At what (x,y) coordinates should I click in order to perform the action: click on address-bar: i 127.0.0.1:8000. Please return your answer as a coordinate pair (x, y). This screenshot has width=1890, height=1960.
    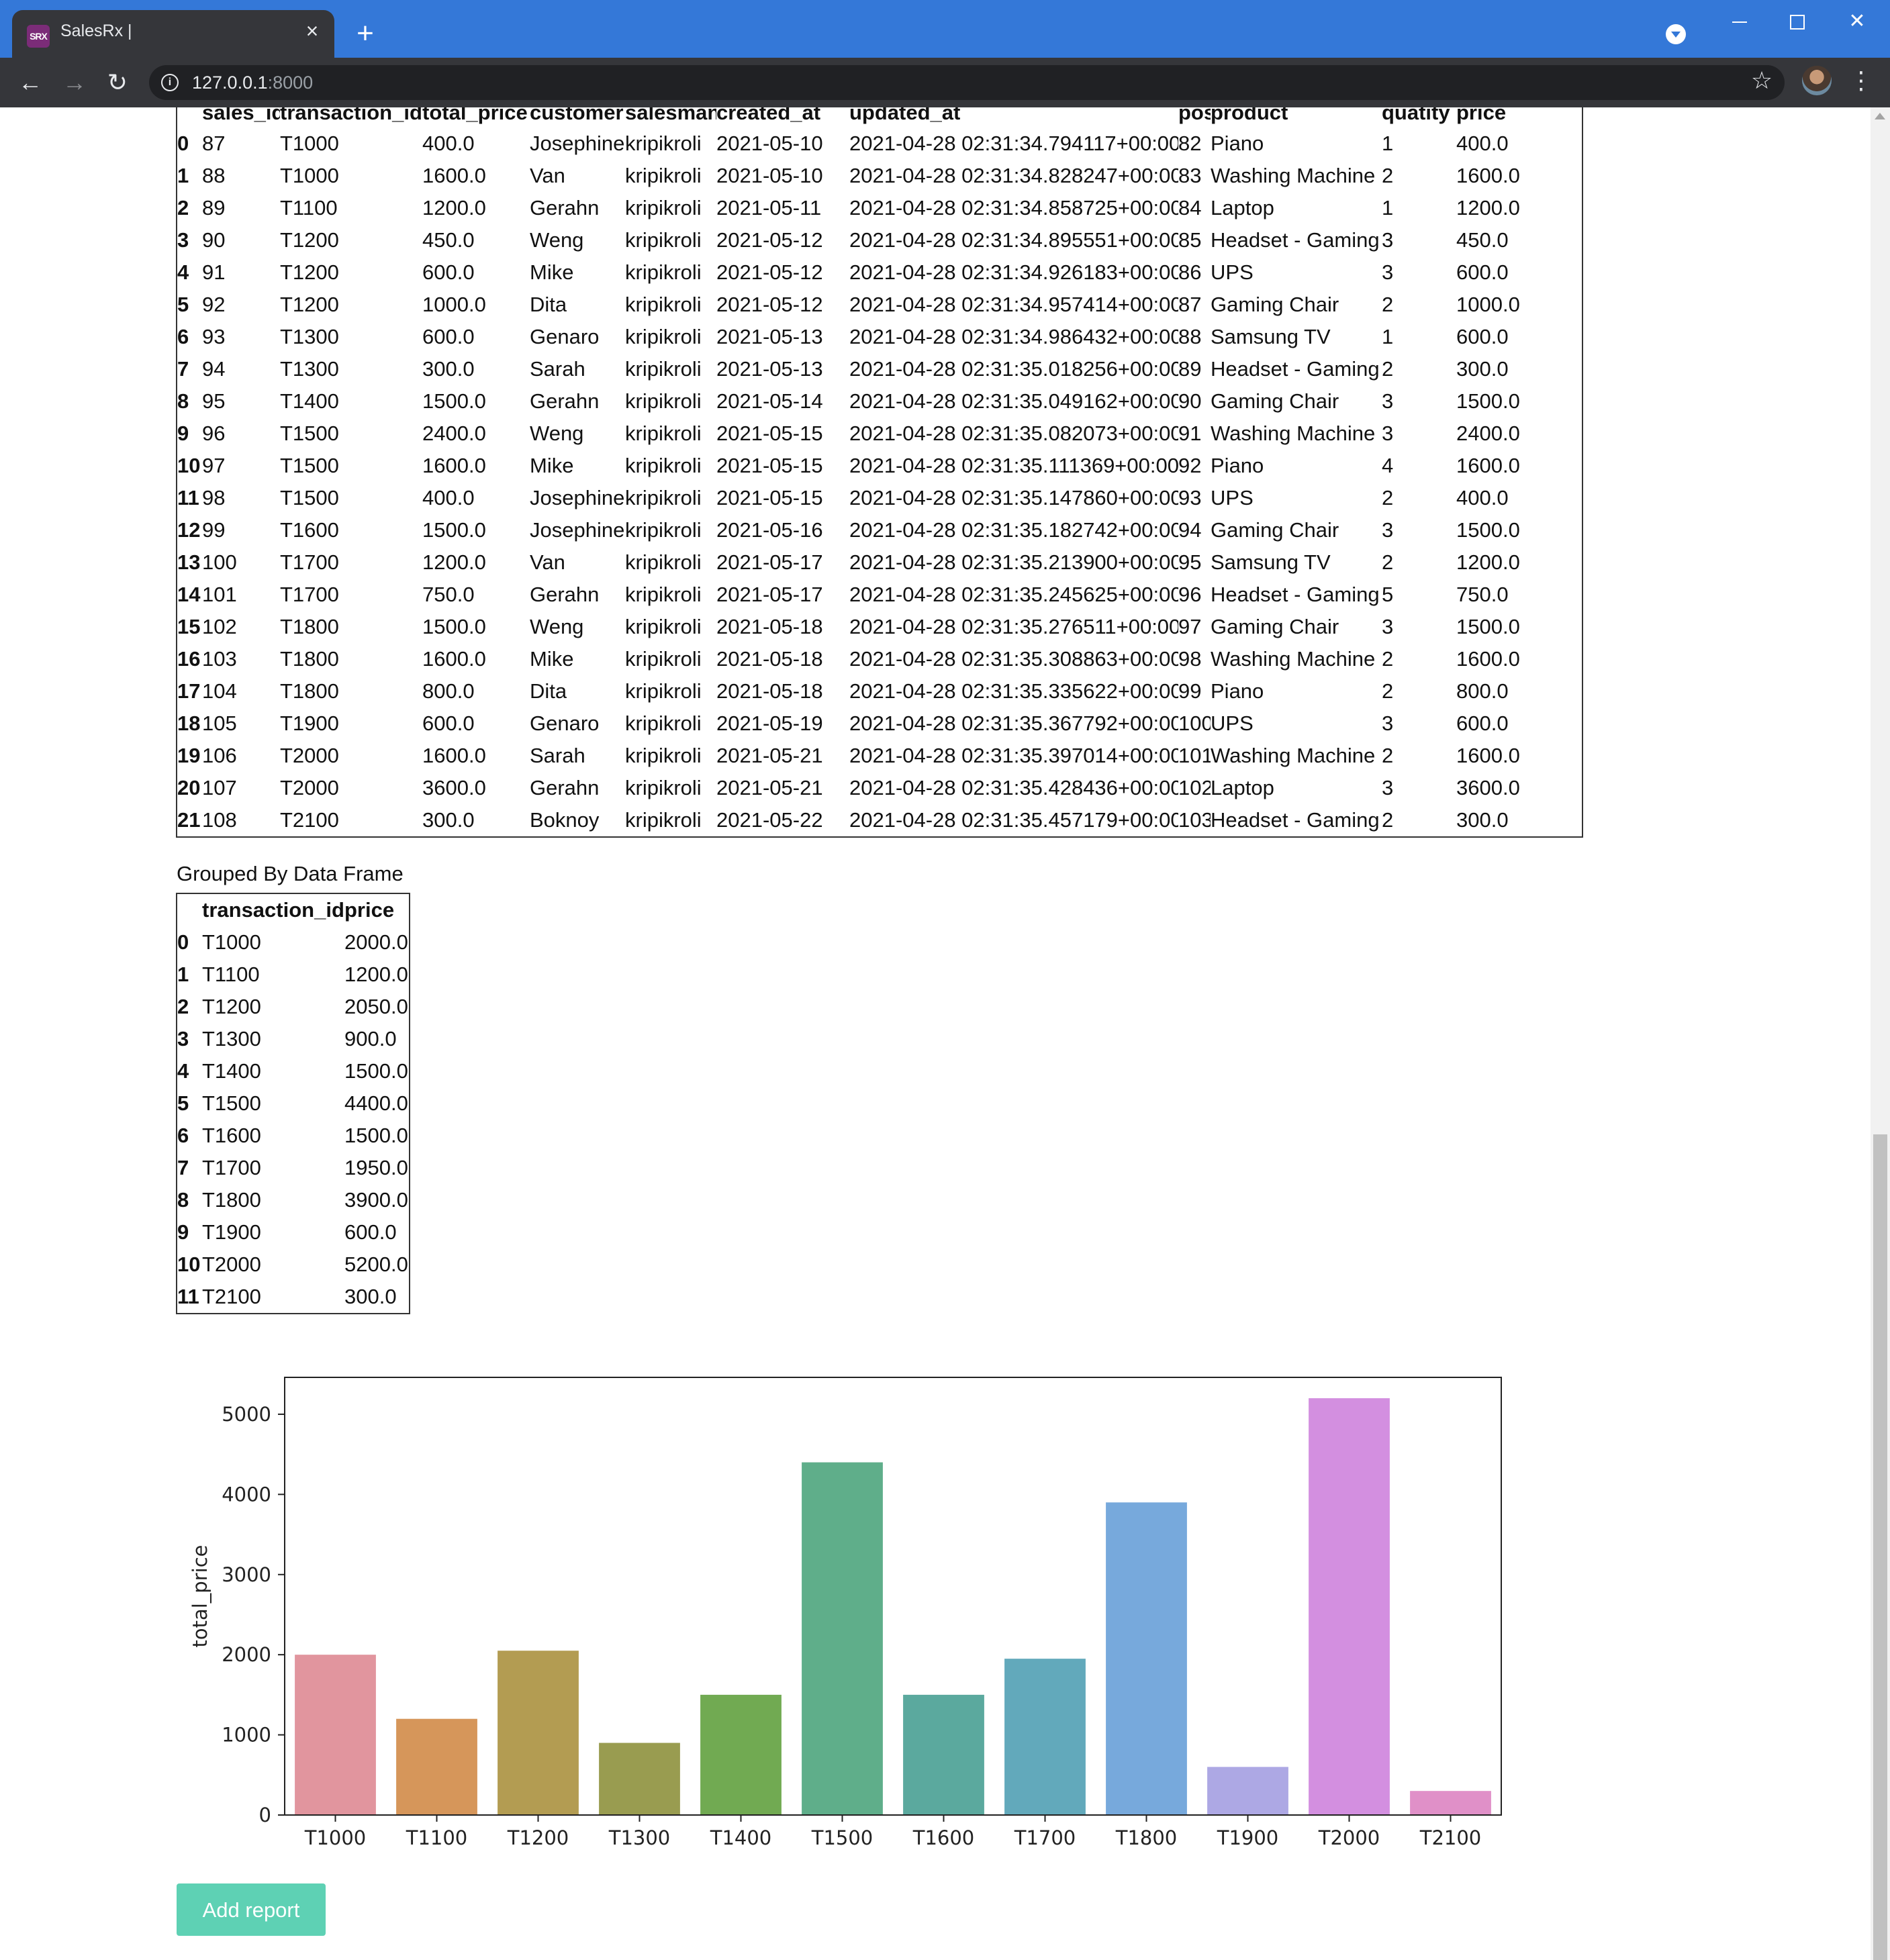
    Looking at the image, I should click on (967, 82).